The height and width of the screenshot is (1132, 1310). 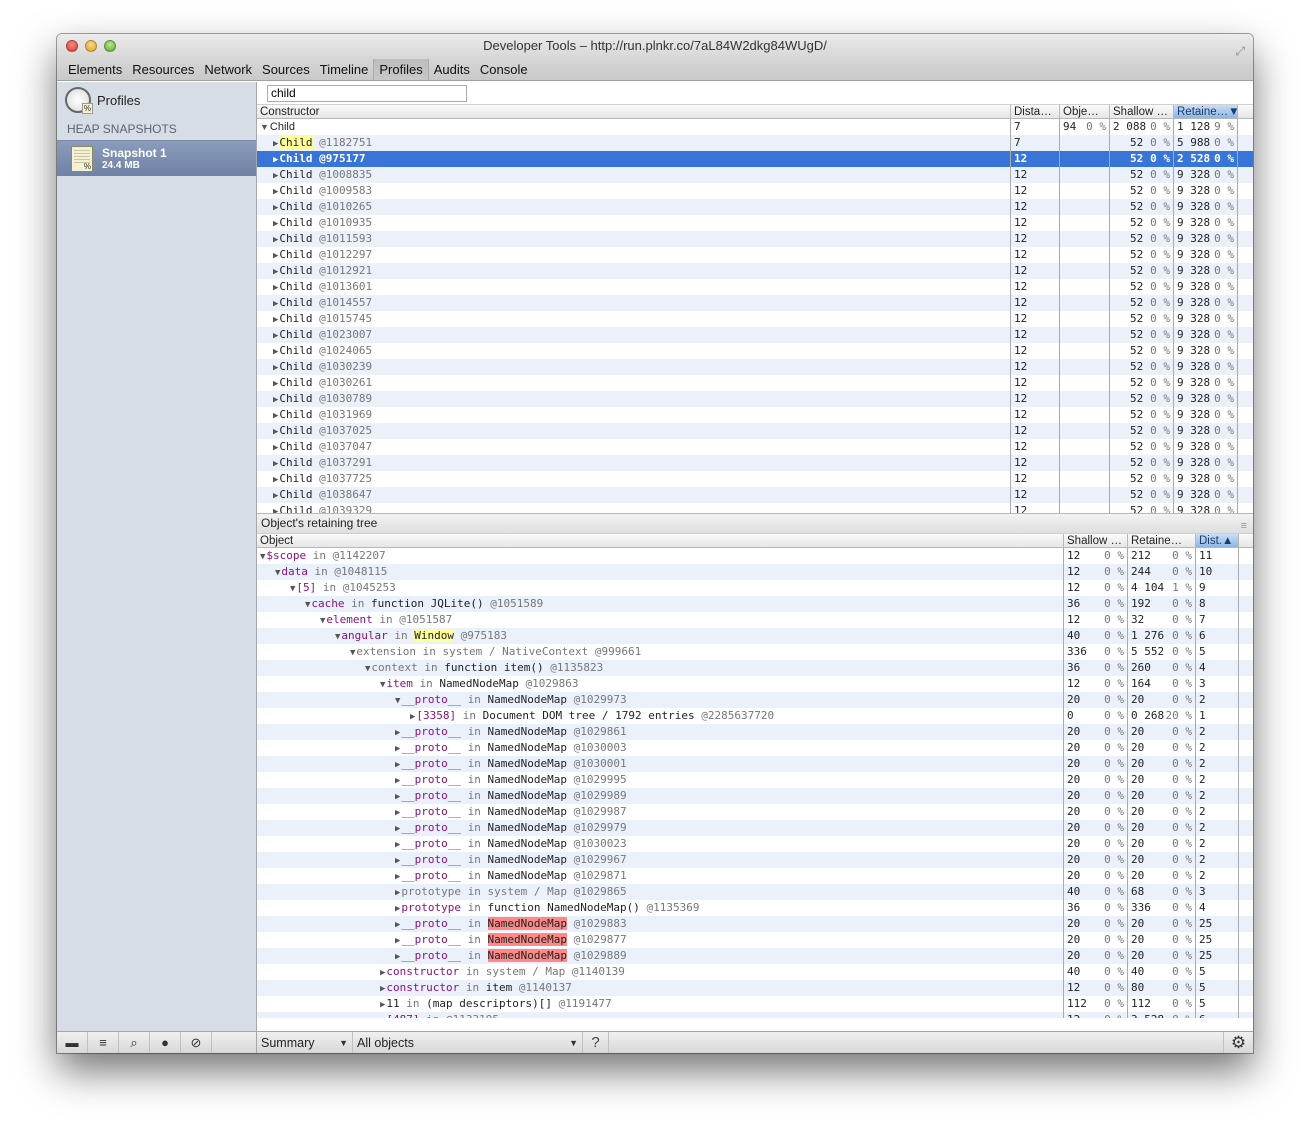 What do you see at coordinates (755, 495) in the screenshot?
I see `constructor-instance-row: ▶Child @1038647 12 52 0 % 9 328 0 %` at bounding box center [755, 495].